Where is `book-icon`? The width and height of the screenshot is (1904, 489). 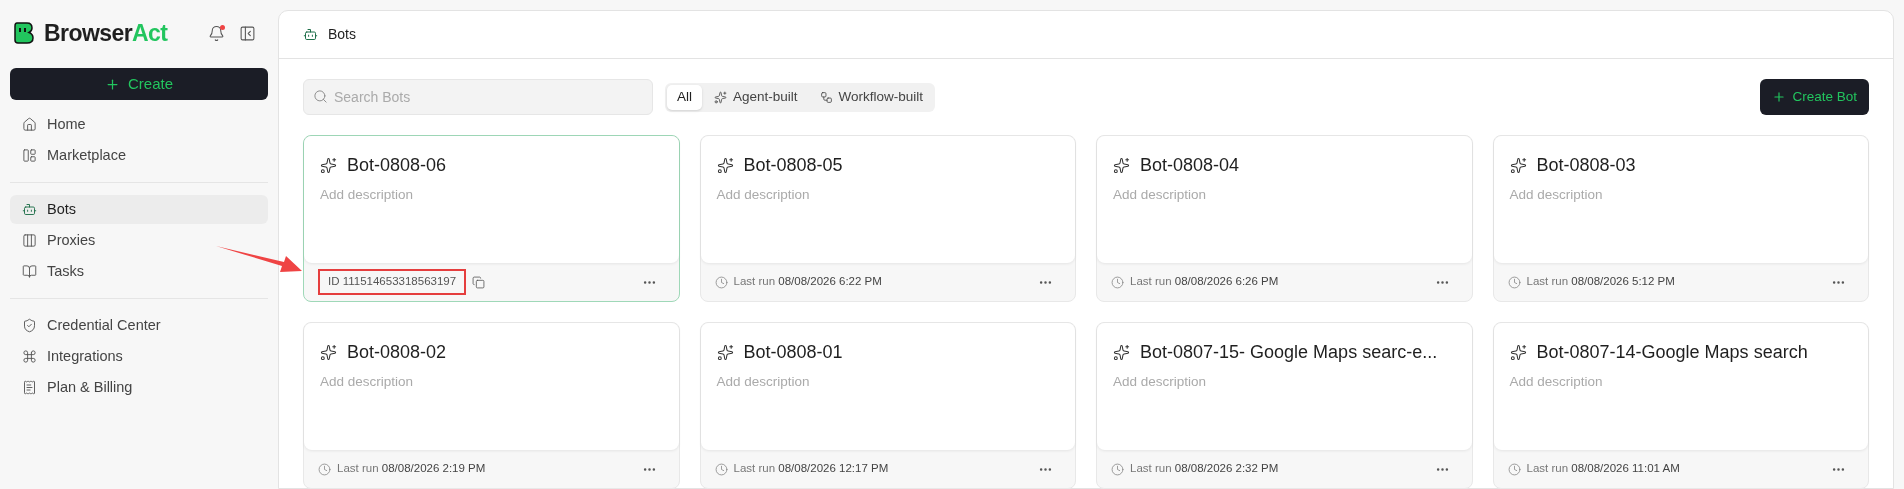
book-icon is located at coordinates (29, 271).